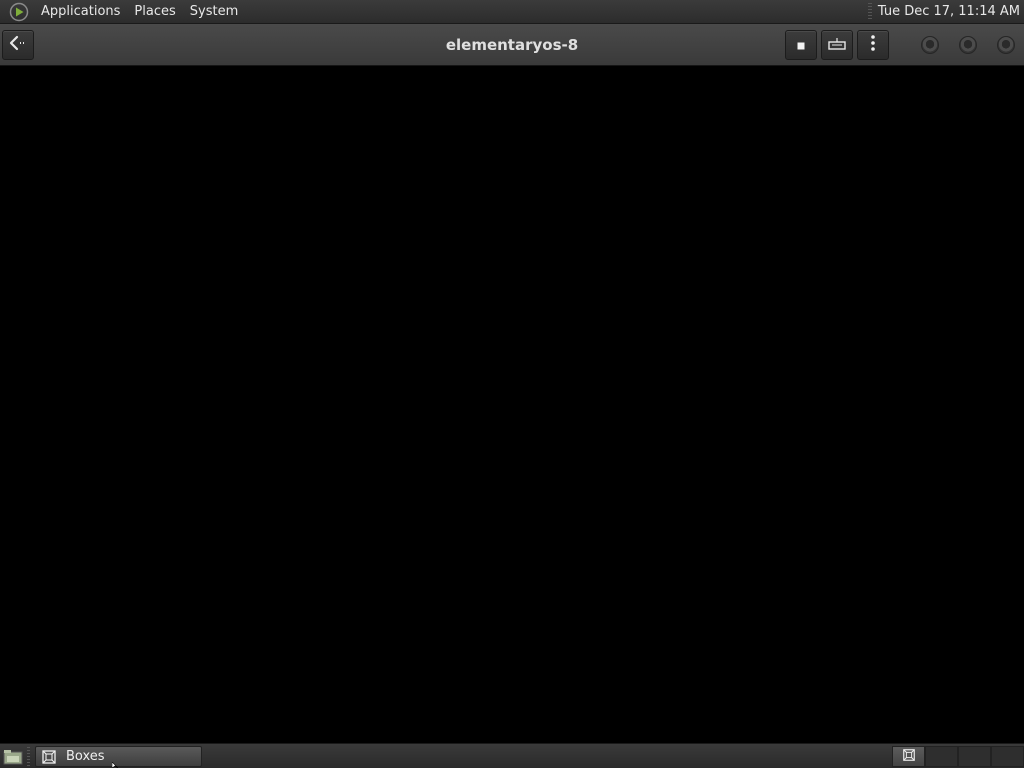 The height and width of the screenshot is (768, 1024). Describe the element at coordinates (968, 45) in the screenshot. I see `maximize-icon` at that location.